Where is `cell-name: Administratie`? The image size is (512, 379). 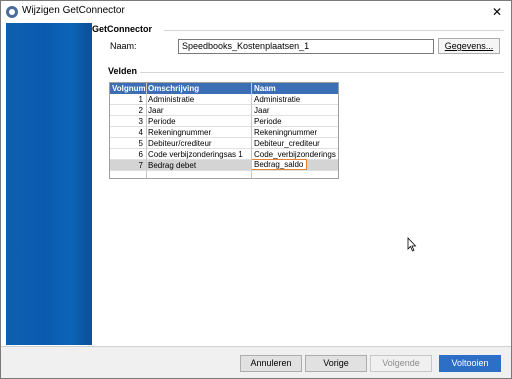
cell-name: Administratie is located at coordinates (277, 99).